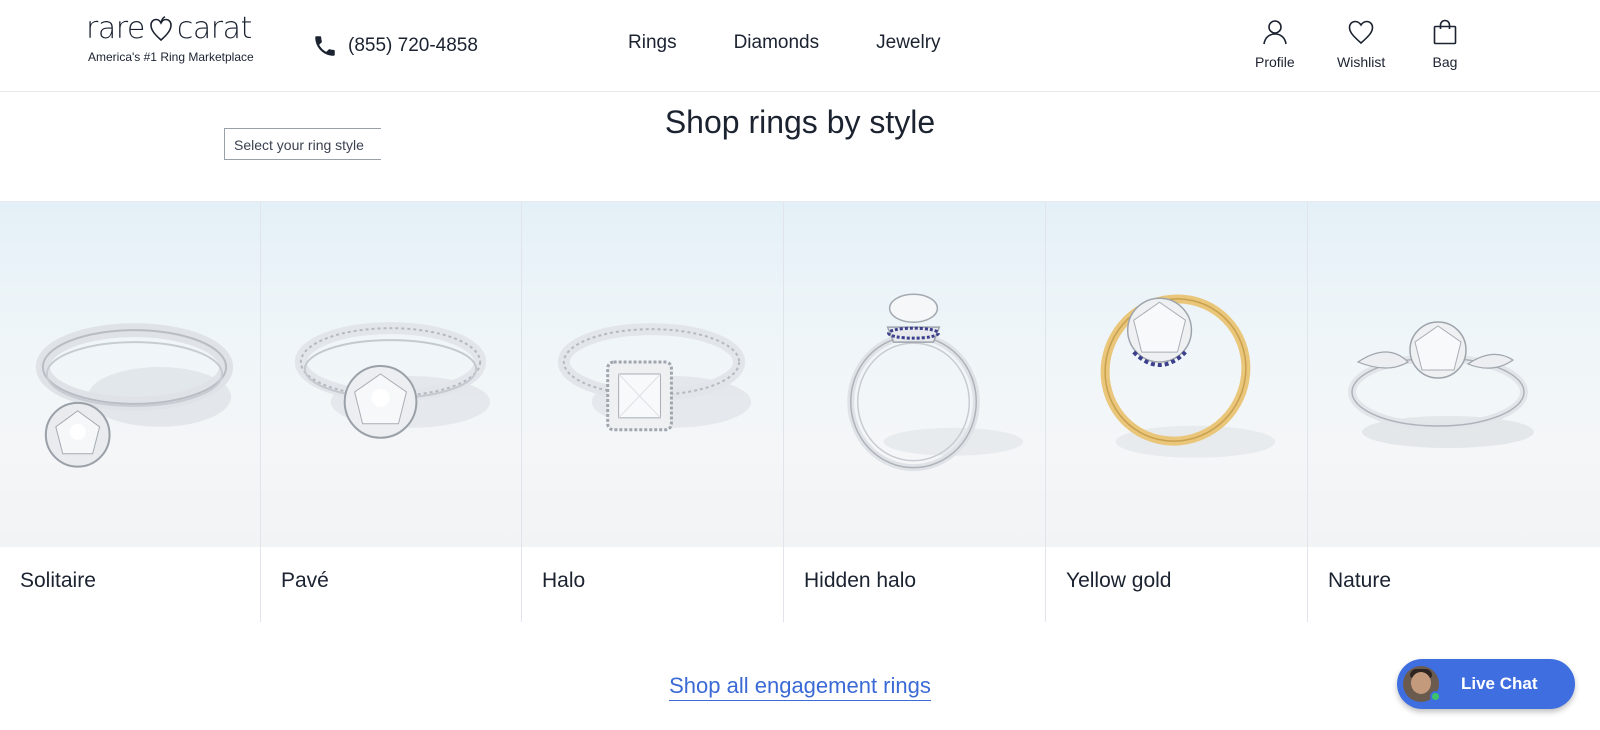 The width and height of the screenshot is (1600, 730). I want to click on style-label-nature: Nature, so click(1360, 580).